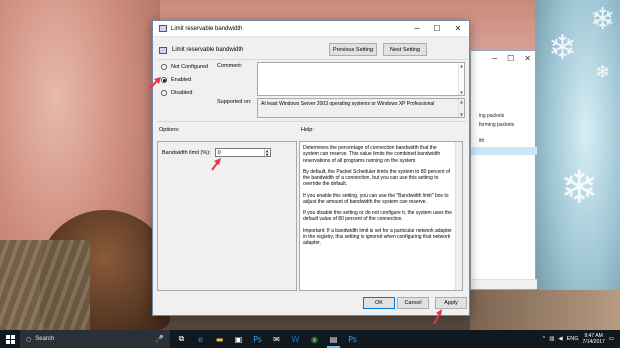 This screenshot has width=620, height=348. I want to click on show-hidden-icons-icon: ^, so click(544, 339).